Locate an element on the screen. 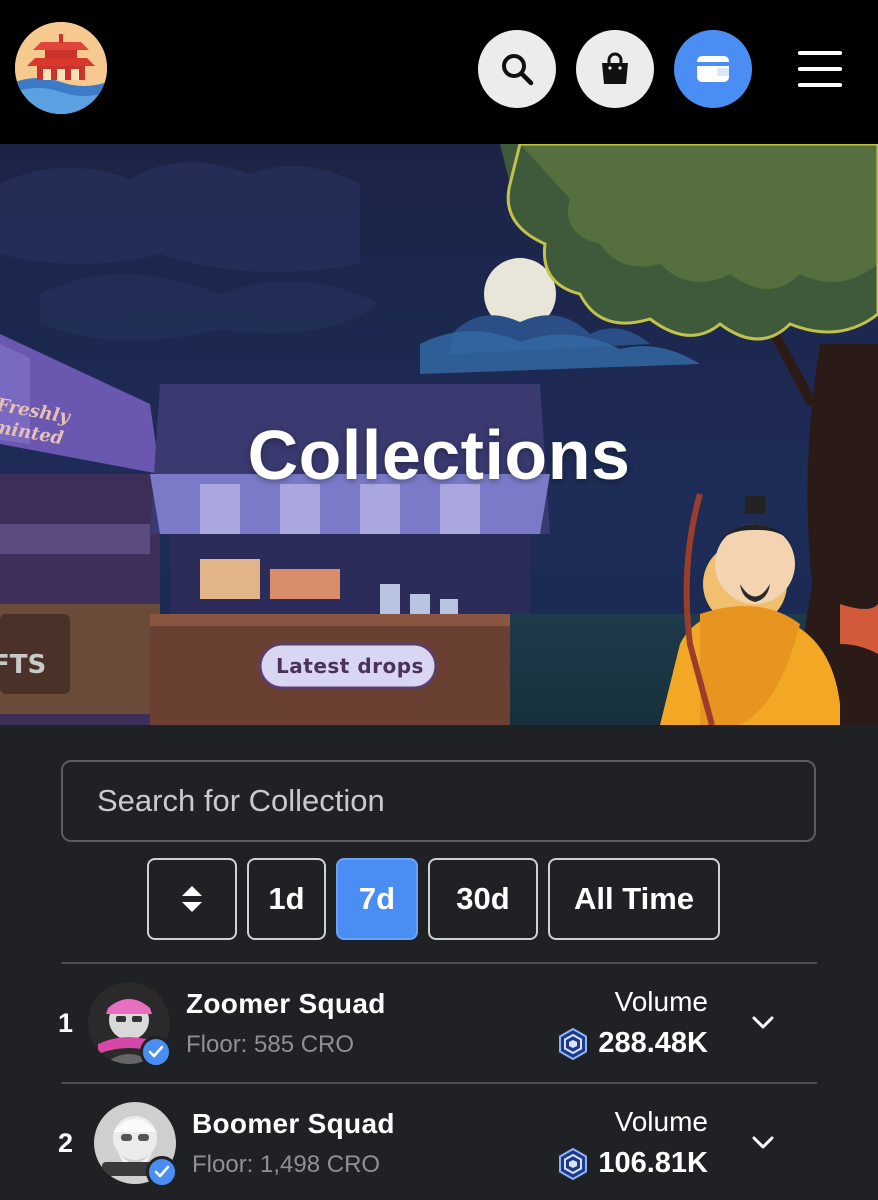 Image resolution: width=878 pixels, height=1200 pixels. volume-value: 288.48K is located at coordinates (633, 1043).